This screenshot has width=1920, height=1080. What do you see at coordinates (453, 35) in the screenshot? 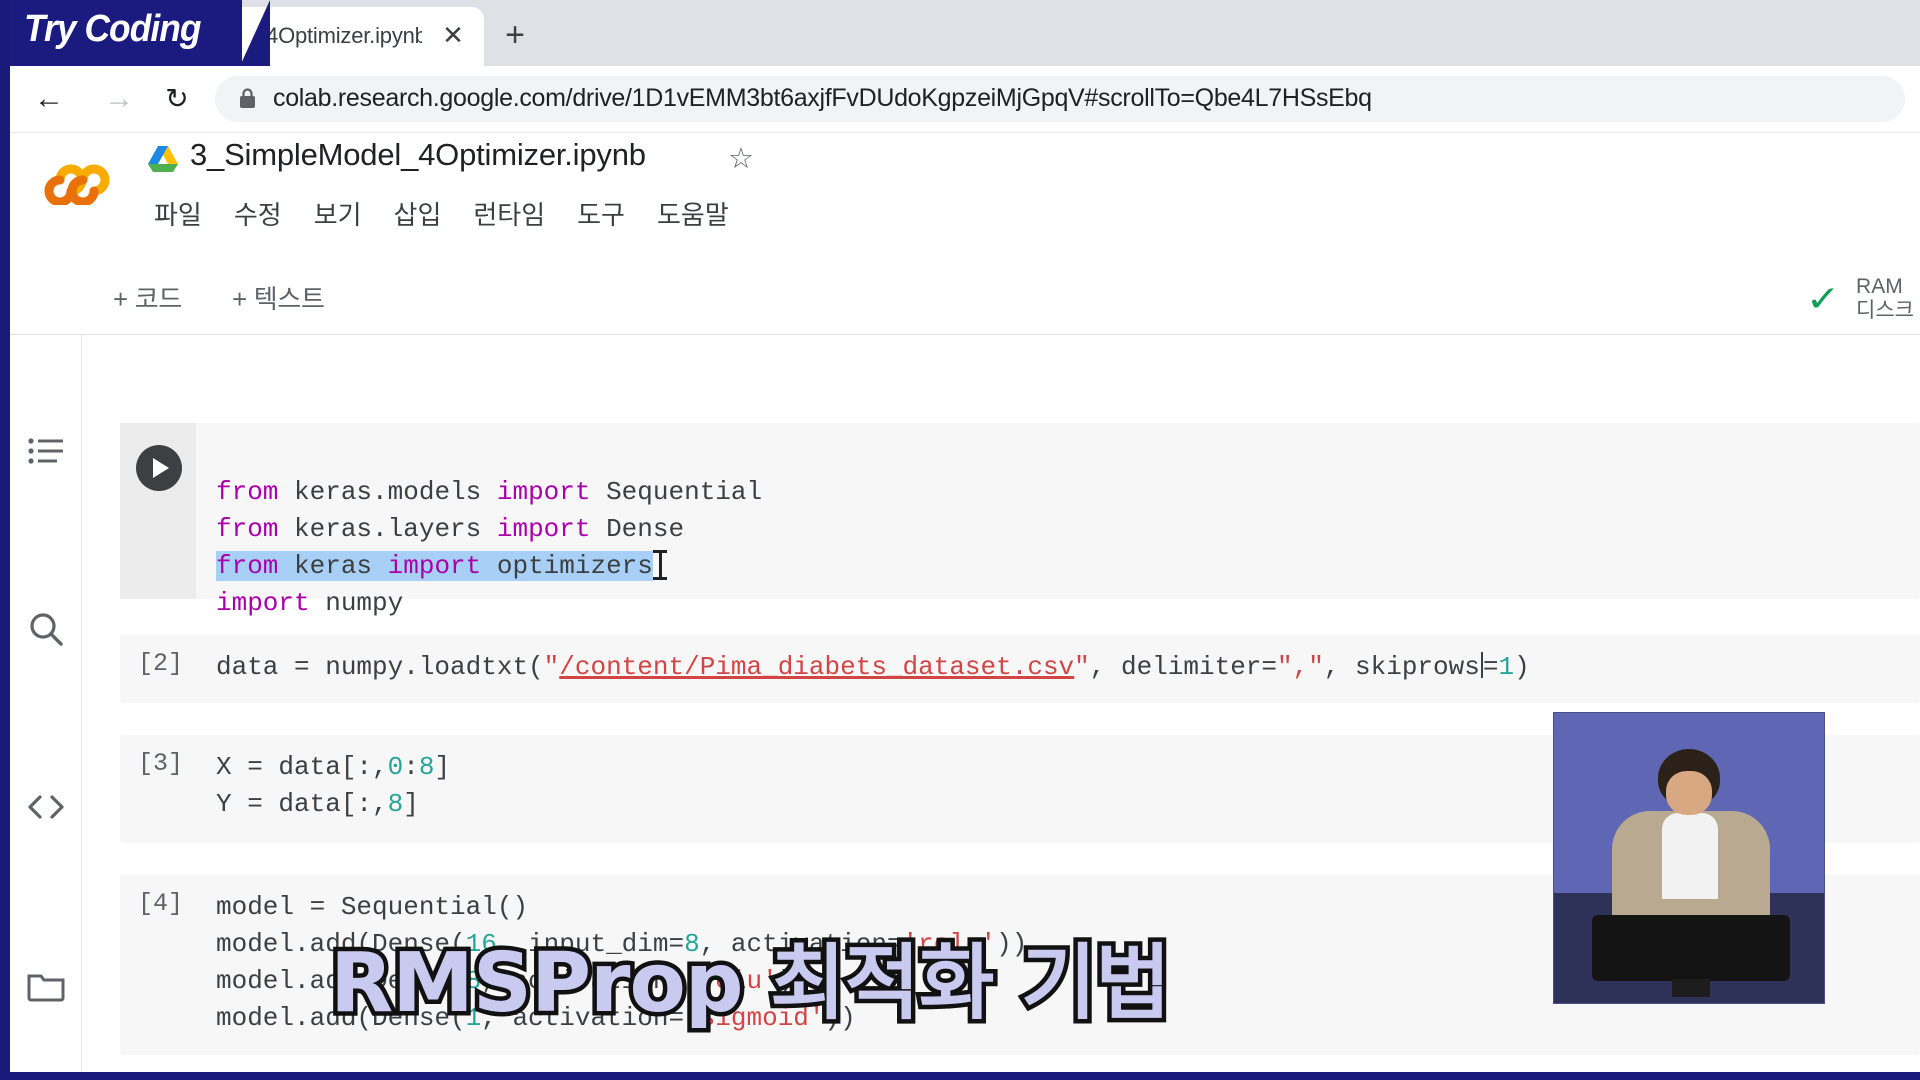
I see `close-icon: ✕` at bounding box center [453, 35].